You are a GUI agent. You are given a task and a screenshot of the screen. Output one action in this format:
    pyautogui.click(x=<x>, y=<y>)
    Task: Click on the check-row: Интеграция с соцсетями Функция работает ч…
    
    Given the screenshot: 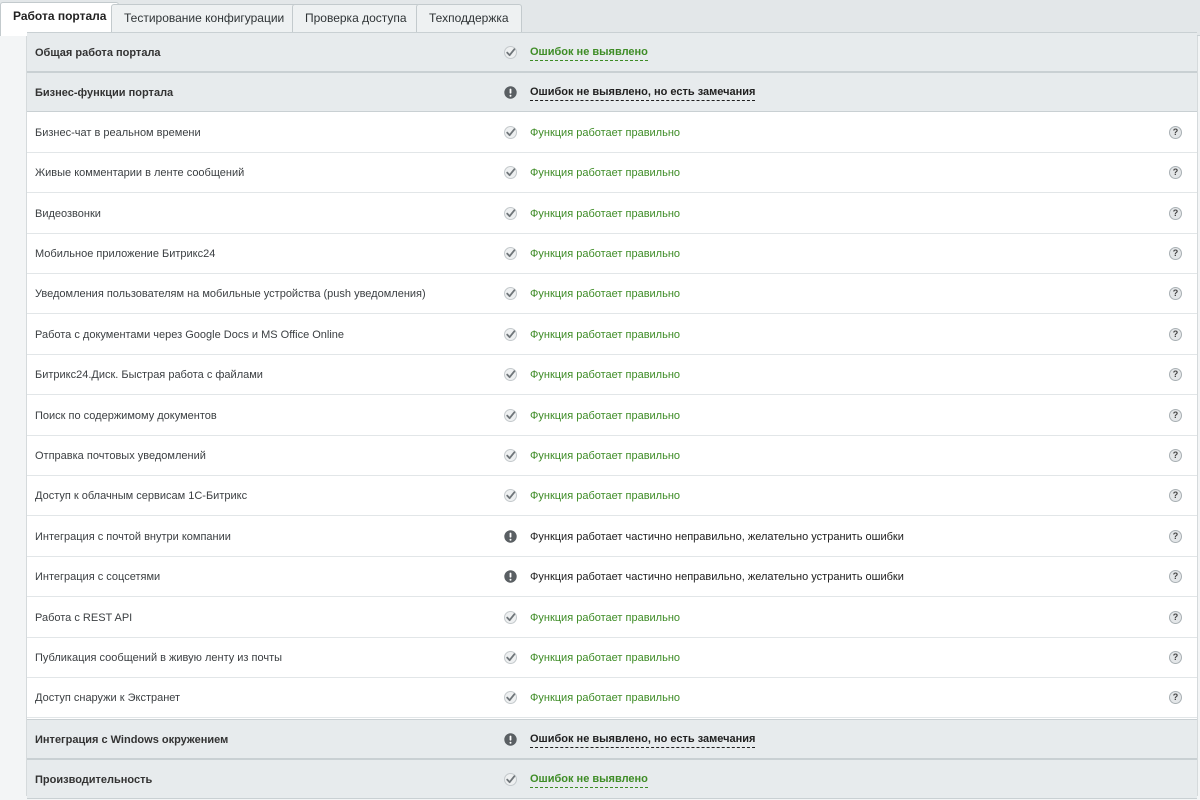 What is the action you would take?
    pyautogui.click(x=612, y=577)
    